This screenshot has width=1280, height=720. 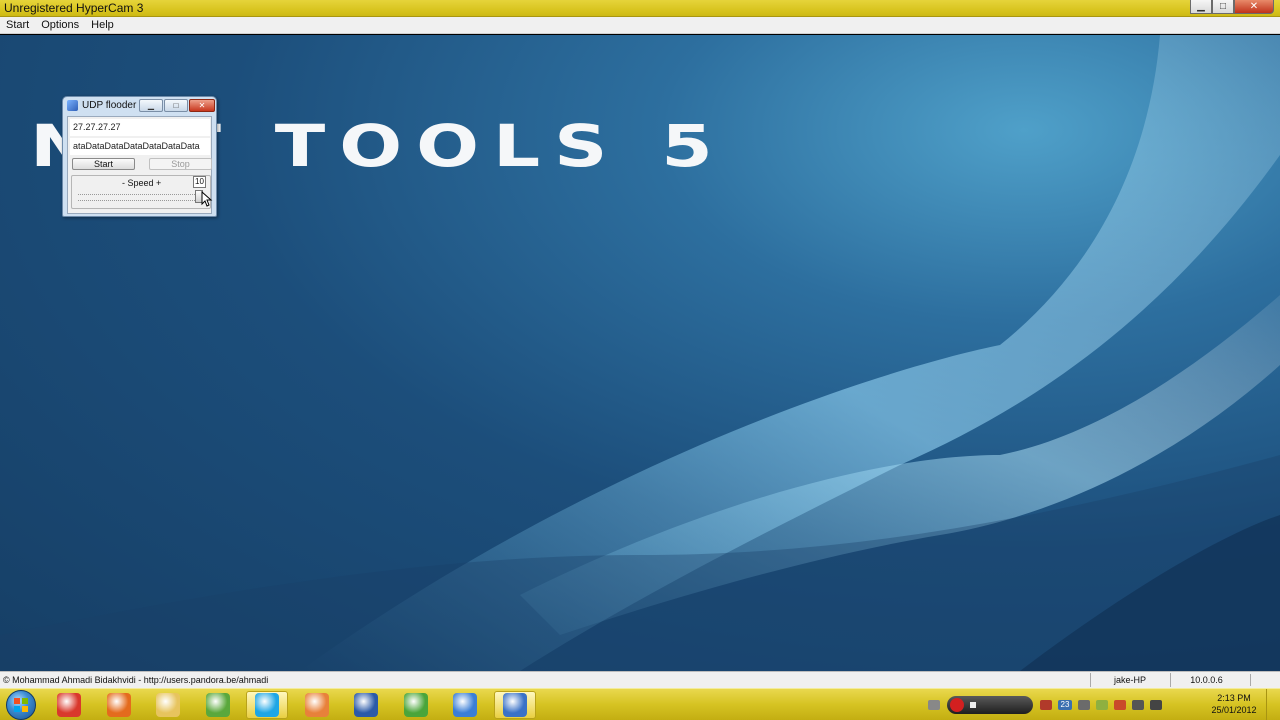 What do you see at coordinates (1234, 704) in the screenshot?
I see `clock: 2:13 PM 25/01/2012` at bounding box center [1234, 704].